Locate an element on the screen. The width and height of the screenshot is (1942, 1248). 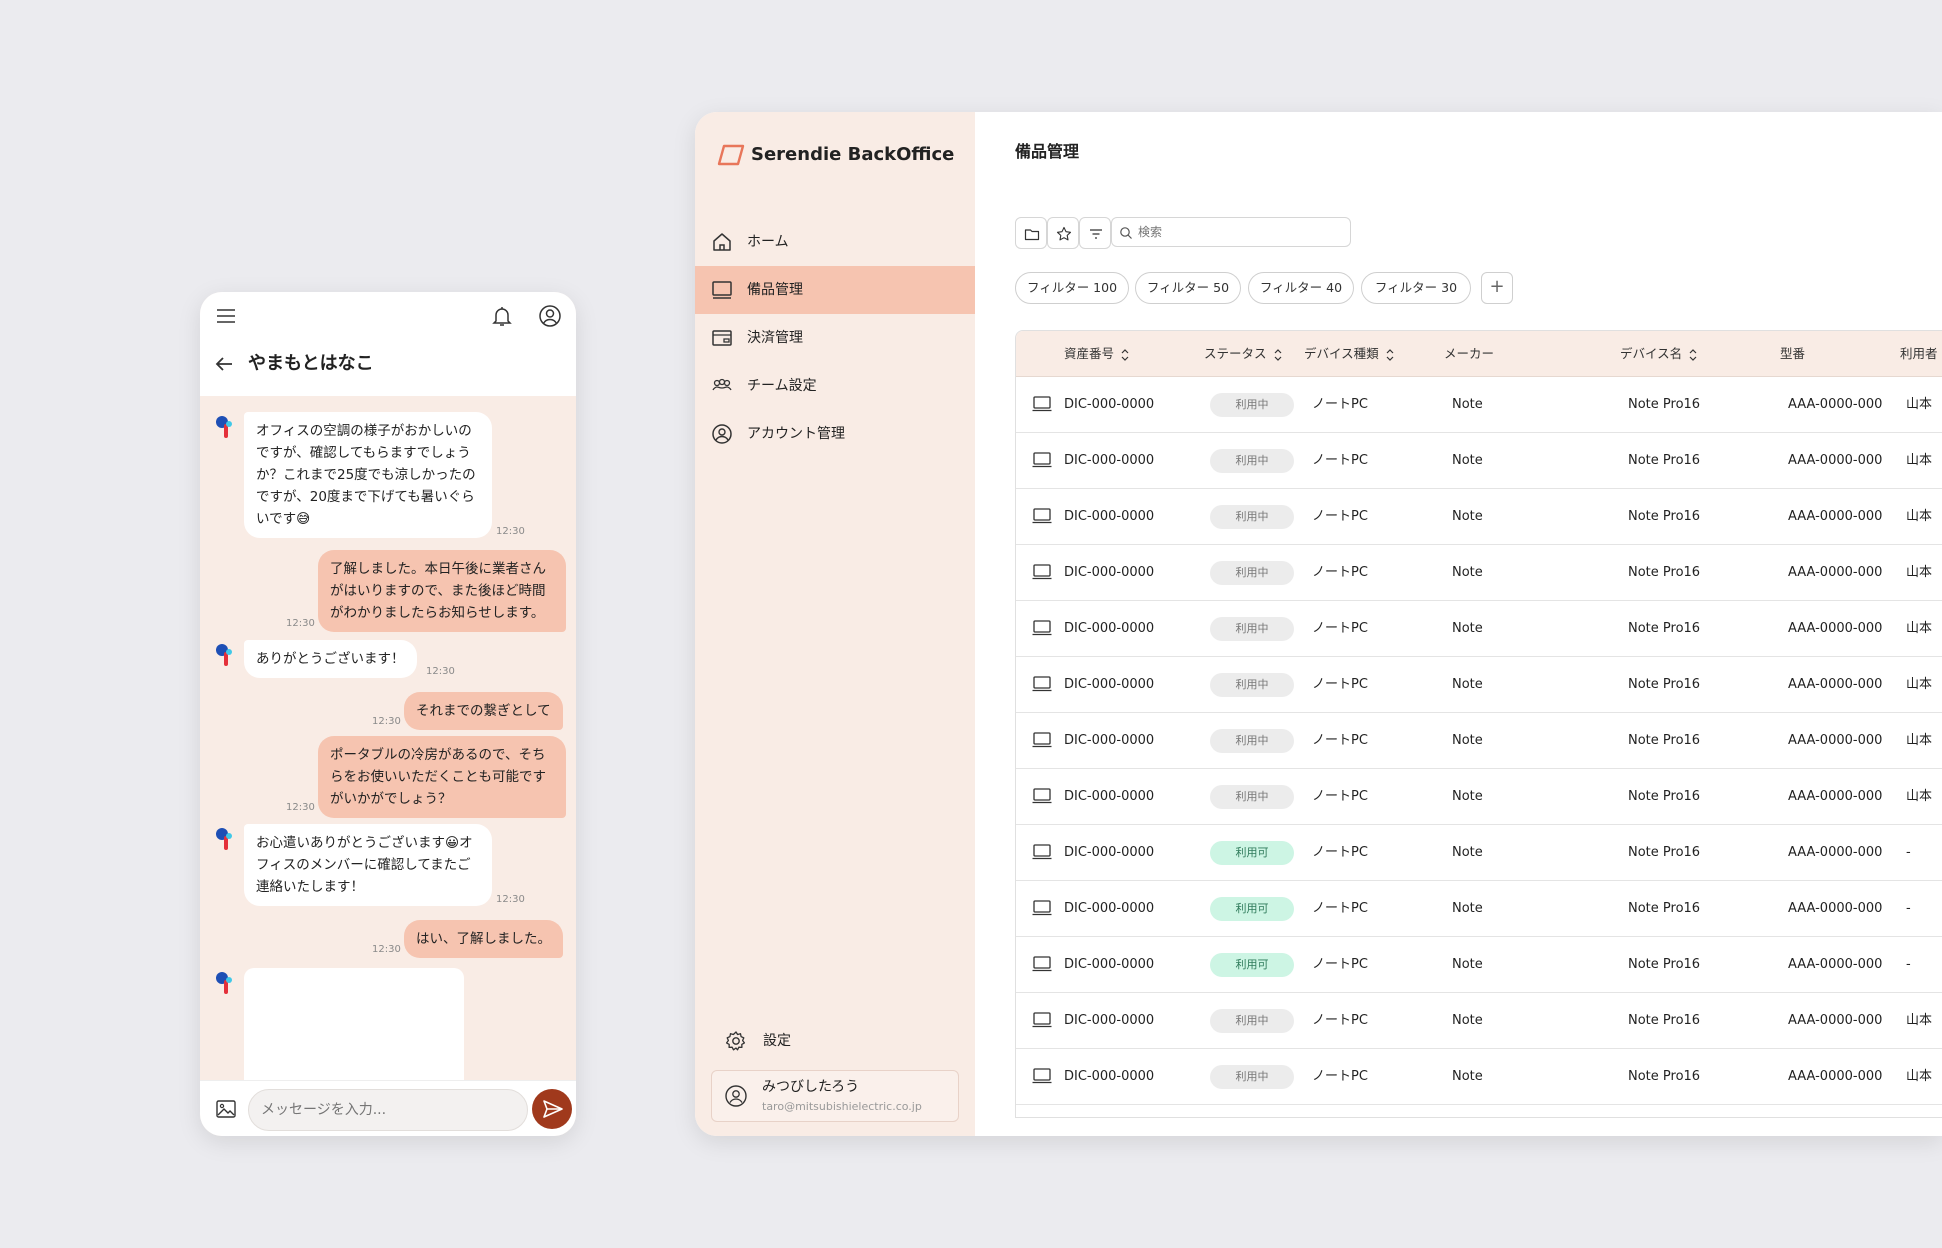
table-header: 資産番号 ステータス デバイス種類 メーカー デバイス名 型番 利用者 is located at coordinates (1479, 354).